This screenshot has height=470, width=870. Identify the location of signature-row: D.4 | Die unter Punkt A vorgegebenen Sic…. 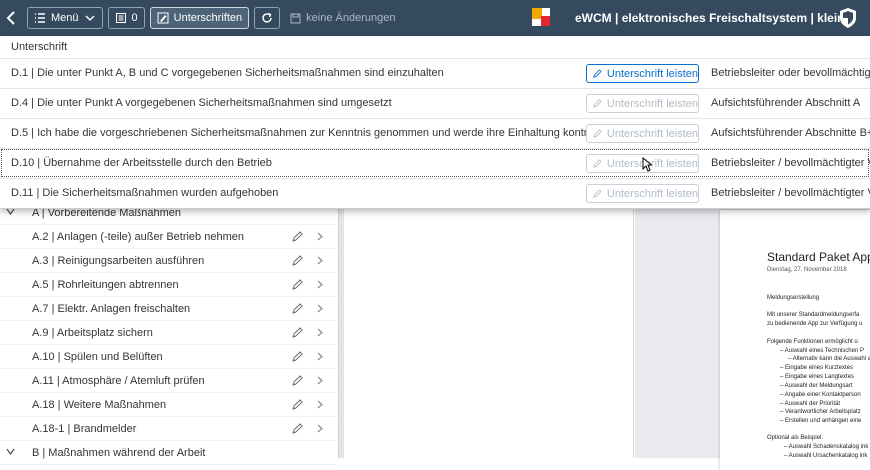
(435, 103).